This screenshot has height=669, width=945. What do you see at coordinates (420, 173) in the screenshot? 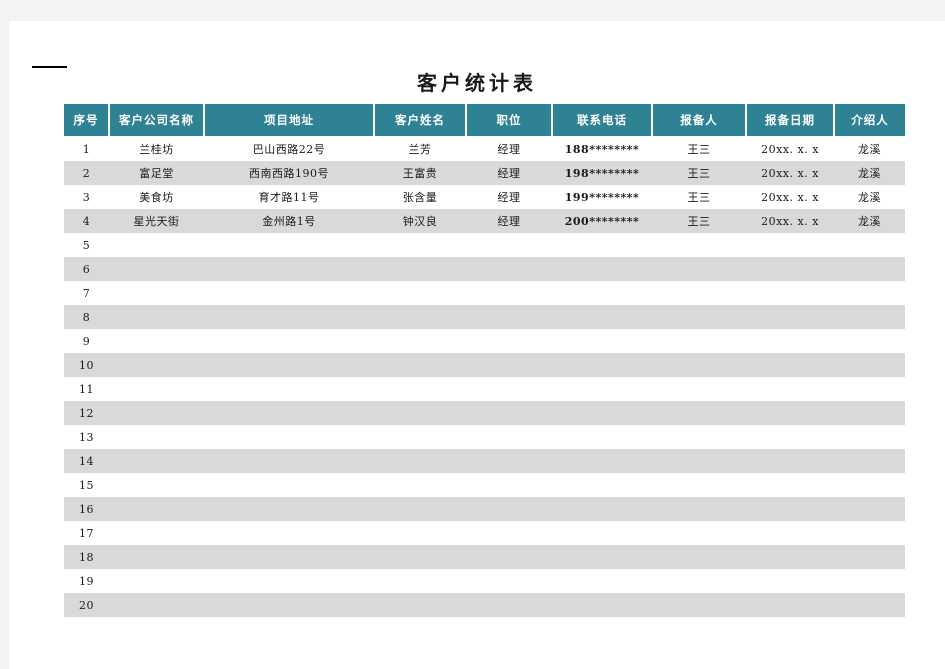
I see `cell-customer: 王富贵` at bounding box center [420, 173].